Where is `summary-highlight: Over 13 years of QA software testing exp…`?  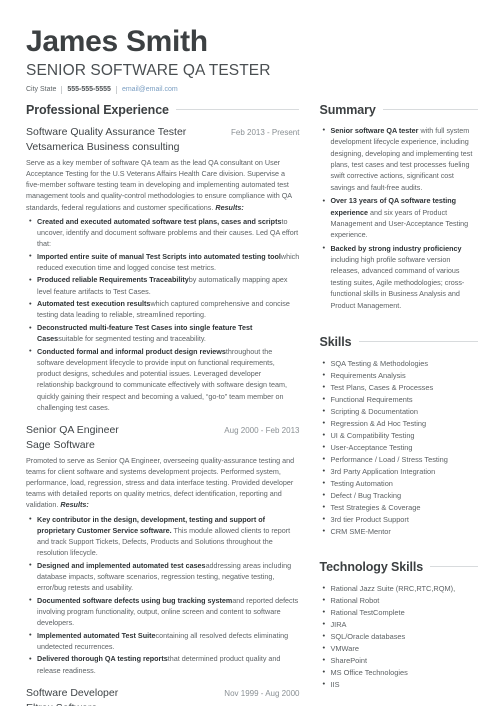 summary-highlight: Over 13 years of QA software testing exp… is located at coordinates (393, 206).